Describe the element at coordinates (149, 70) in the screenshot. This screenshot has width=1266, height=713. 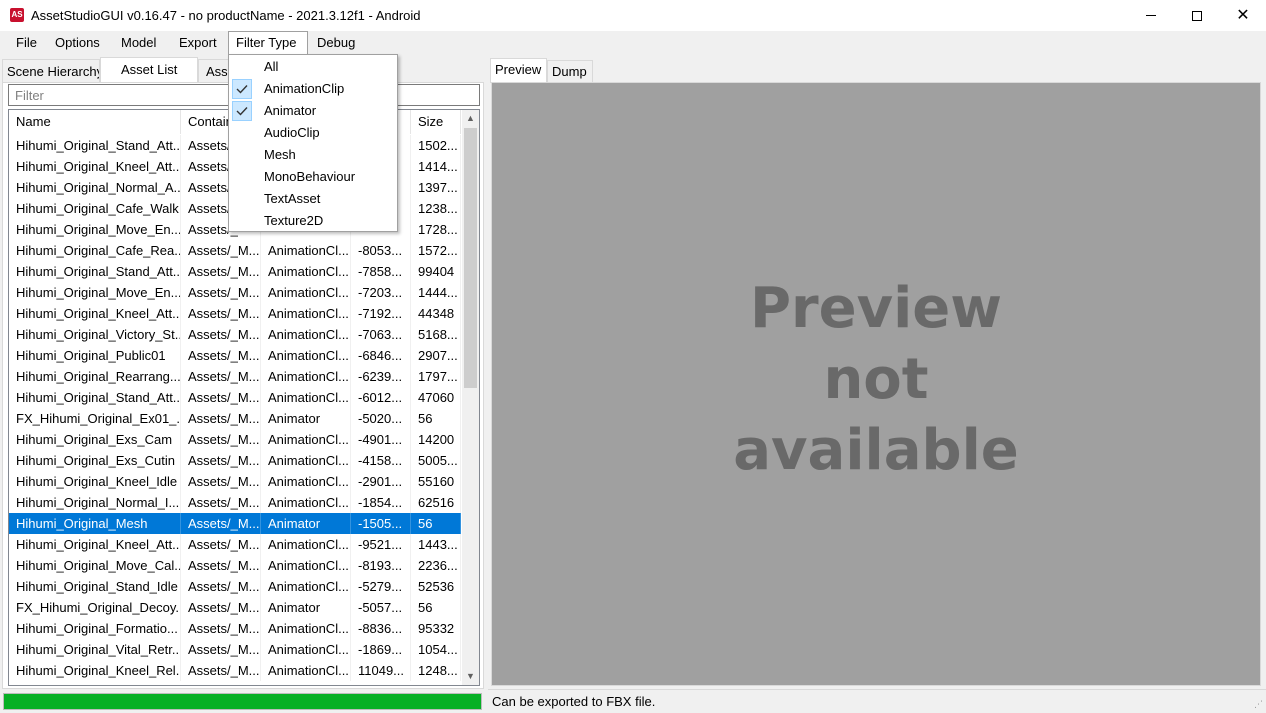
I see `tab-asset-list: Asset List` at that location.